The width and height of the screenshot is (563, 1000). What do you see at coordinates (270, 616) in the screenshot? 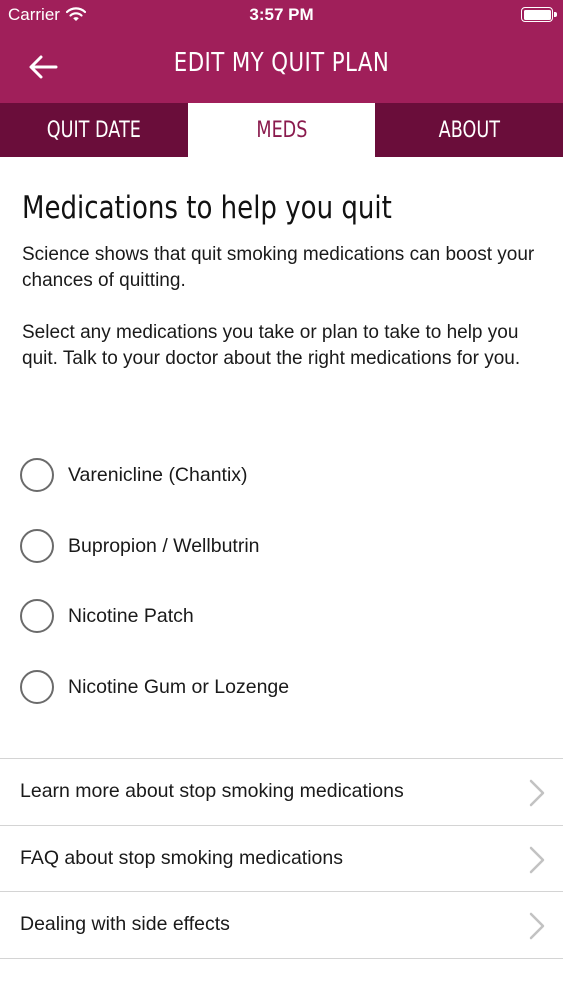
I see `medication-option-nicotine-patch: Nicotine Patch` at bounding box center [270, 616].